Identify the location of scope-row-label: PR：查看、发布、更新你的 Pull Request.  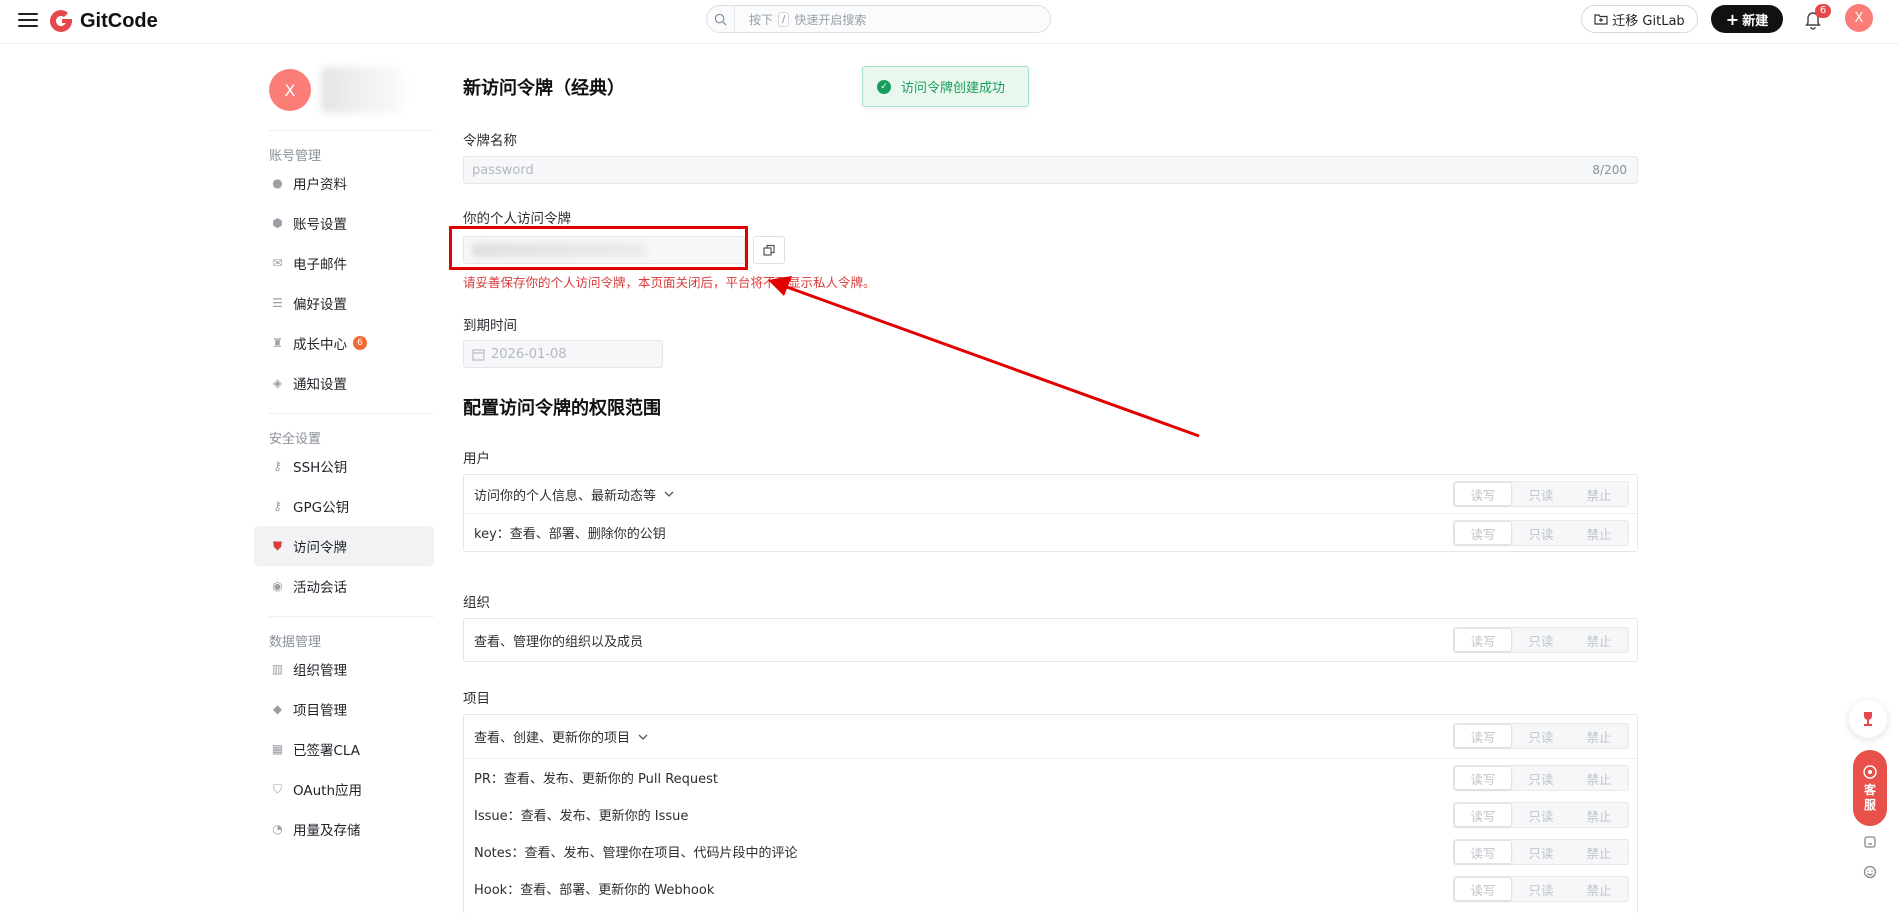
(596, 779).